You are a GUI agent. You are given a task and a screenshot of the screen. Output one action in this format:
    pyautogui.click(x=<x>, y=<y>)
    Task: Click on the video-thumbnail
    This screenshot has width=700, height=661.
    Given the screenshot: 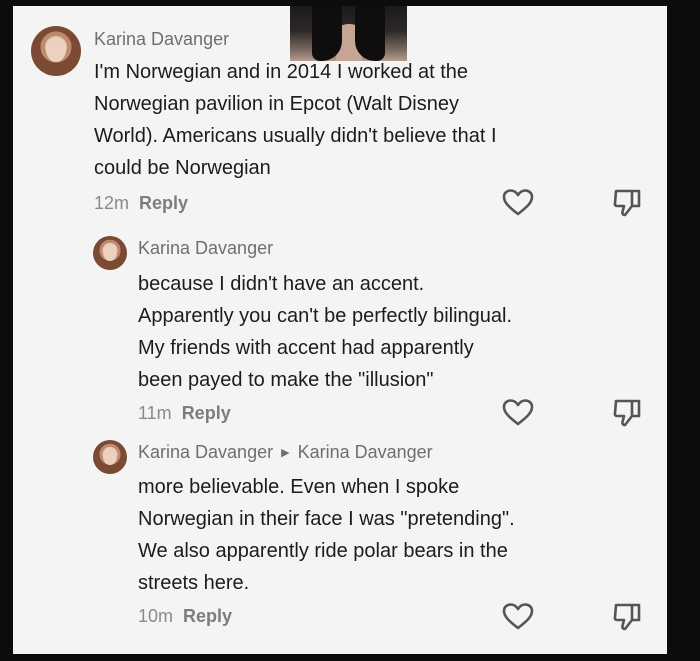 What is the action you would take?
    pyautogui.click(x=348, y=33)
    